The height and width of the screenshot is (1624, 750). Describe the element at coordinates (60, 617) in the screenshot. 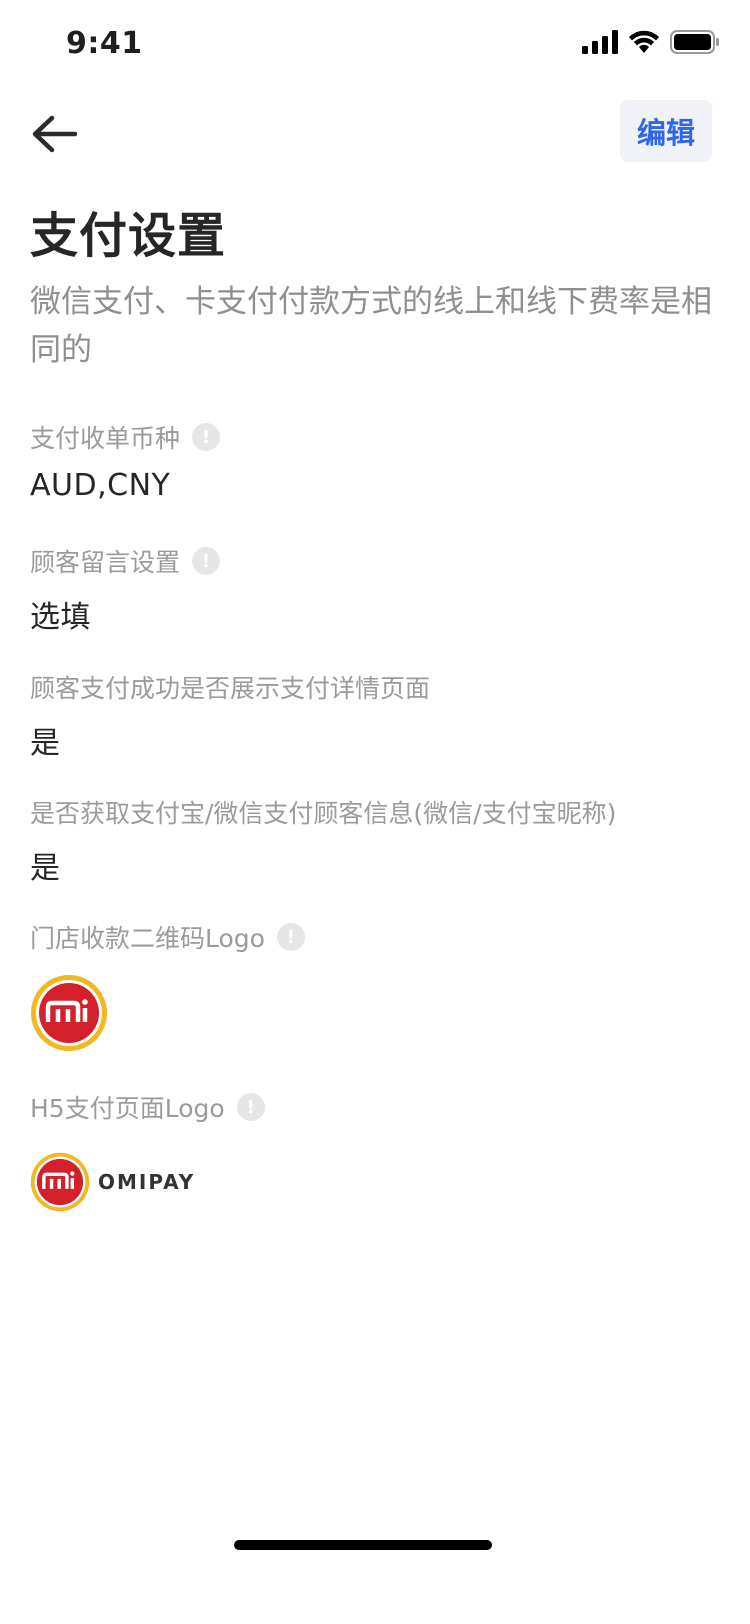

I see `field-value: 选填` at that location.